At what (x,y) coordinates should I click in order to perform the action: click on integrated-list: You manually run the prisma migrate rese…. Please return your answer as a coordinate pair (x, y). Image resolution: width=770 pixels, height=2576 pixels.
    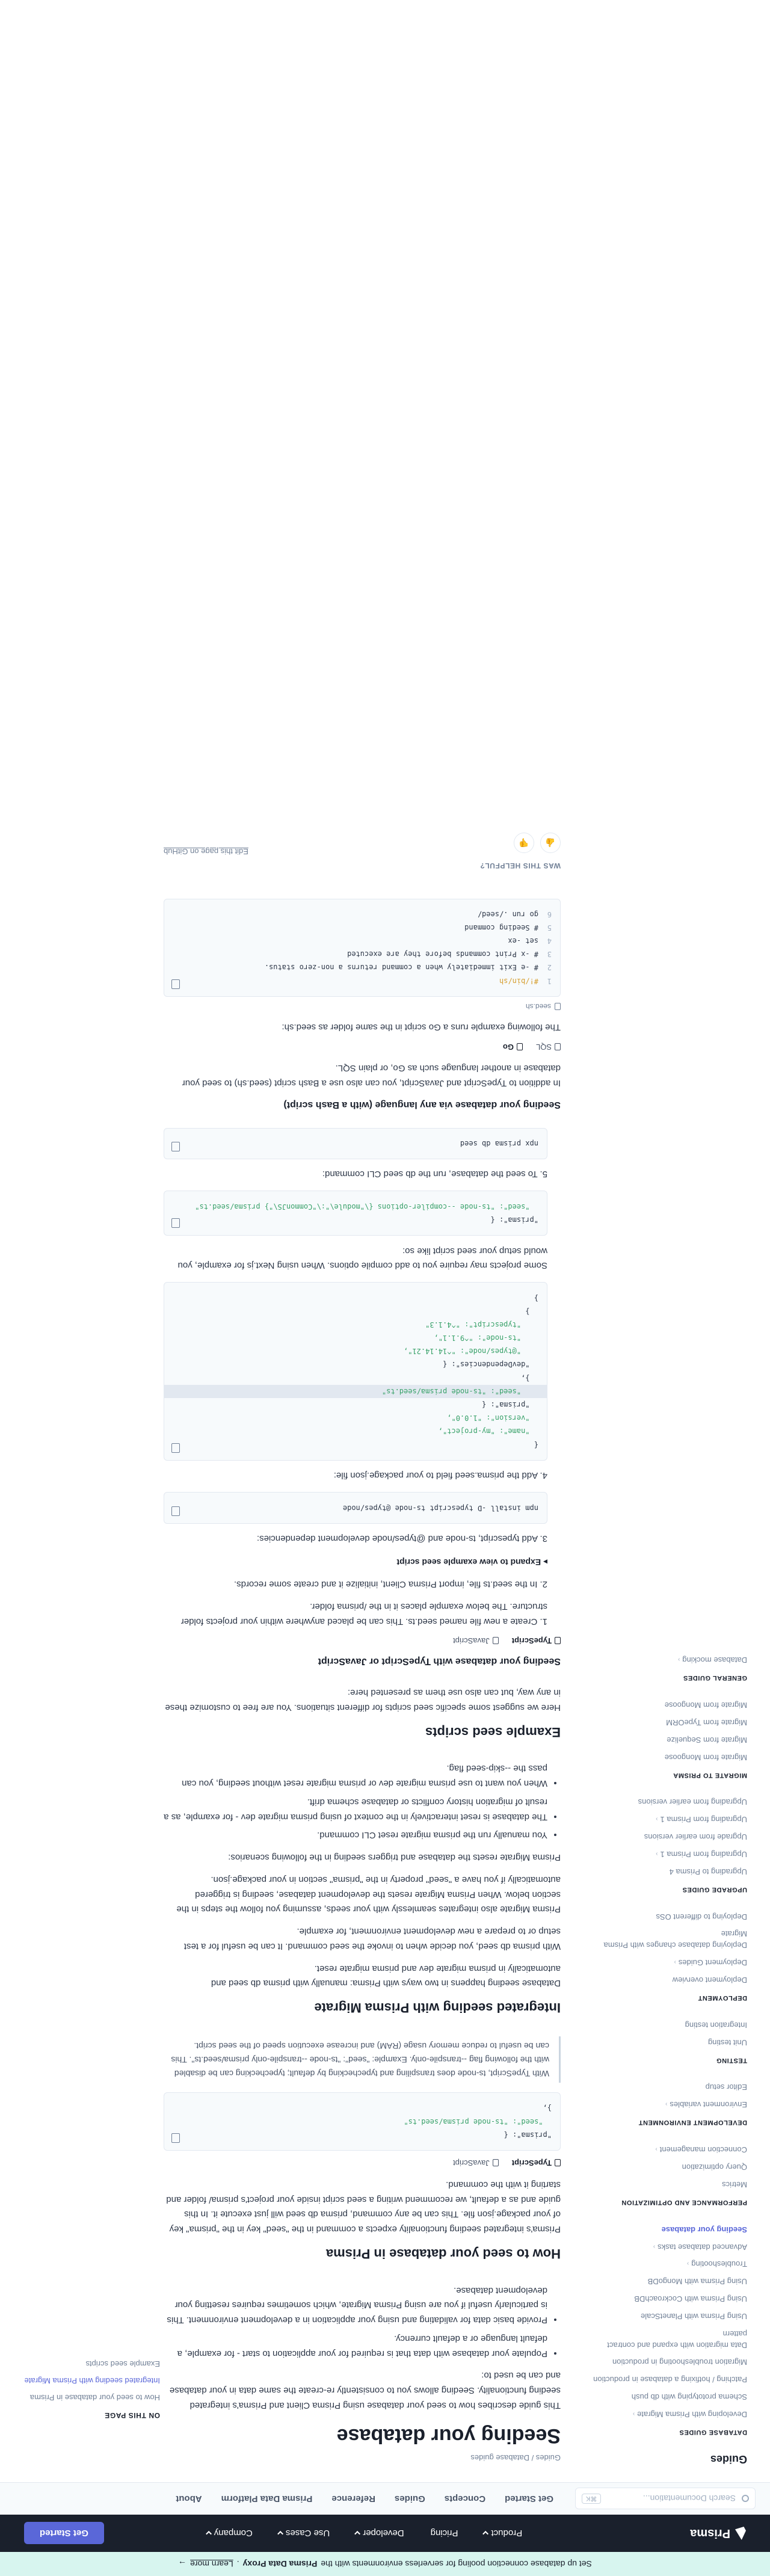
    Looking at the image, I should click on (355, 1802).